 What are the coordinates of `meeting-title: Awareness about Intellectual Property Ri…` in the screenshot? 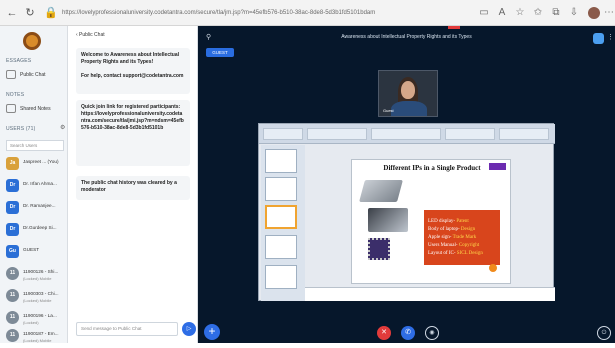 It's located at (406, 37).